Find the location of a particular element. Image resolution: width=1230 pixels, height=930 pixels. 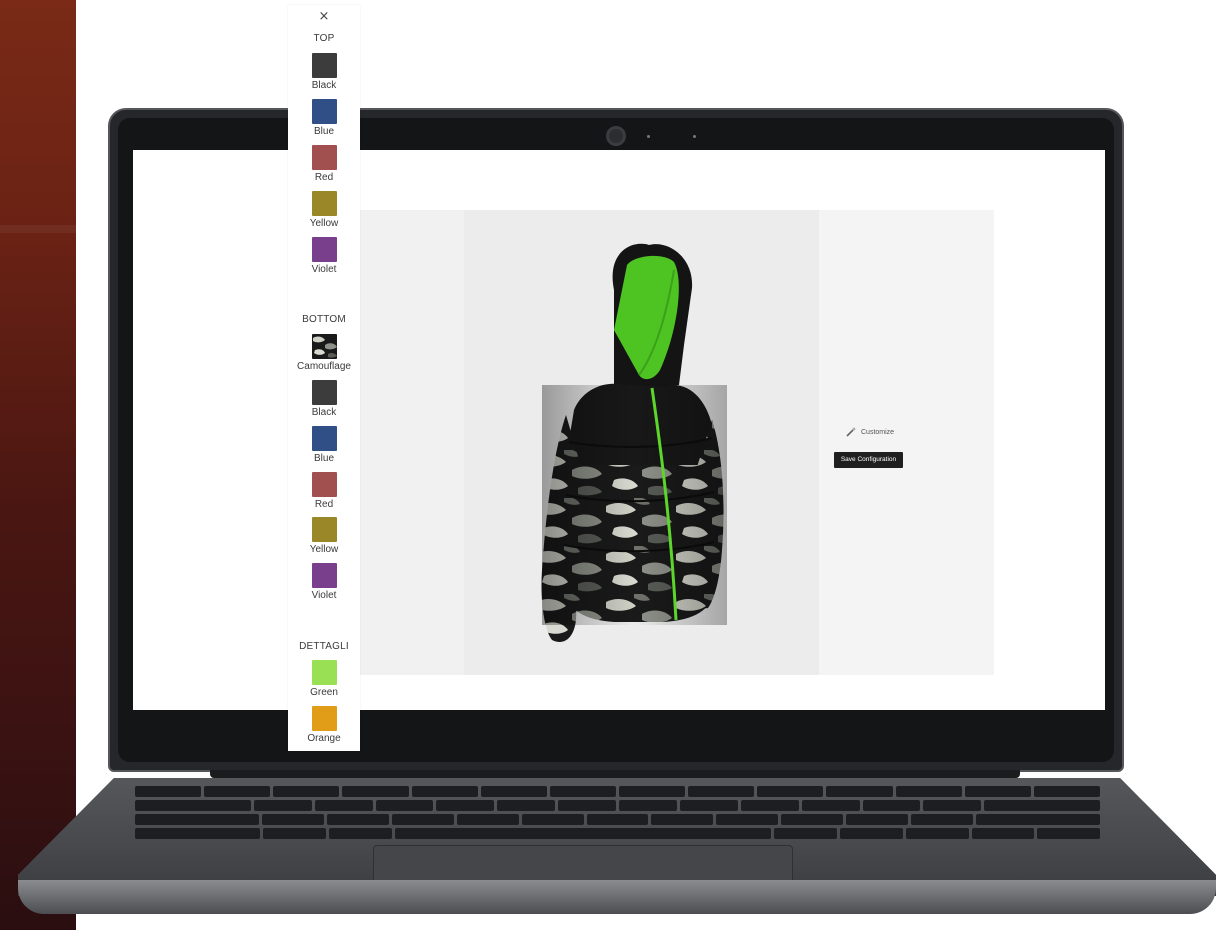

swatch-dettagli-orange: Orange is located at coordinates (324, 728).